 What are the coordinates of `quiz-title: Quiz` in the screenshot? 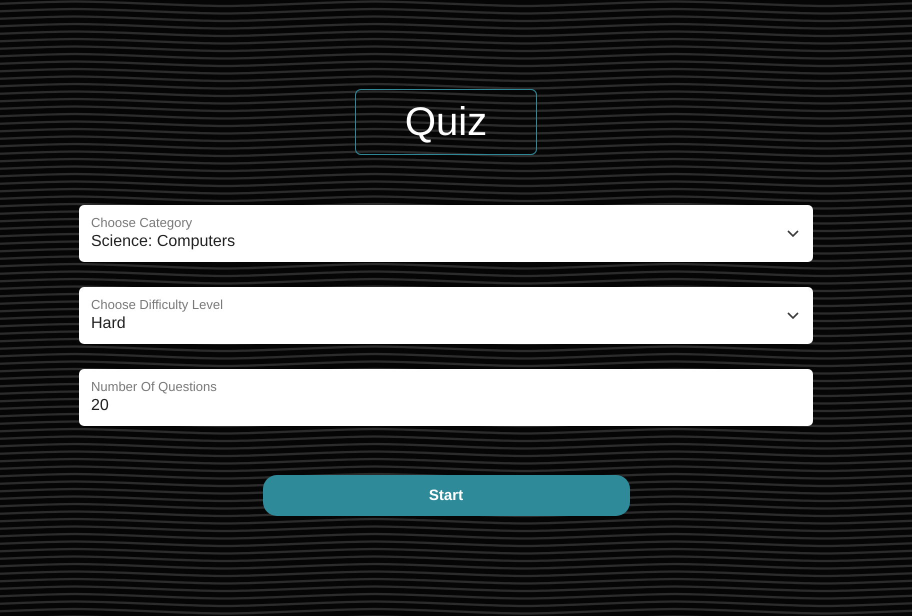 It's located at (446, 122).